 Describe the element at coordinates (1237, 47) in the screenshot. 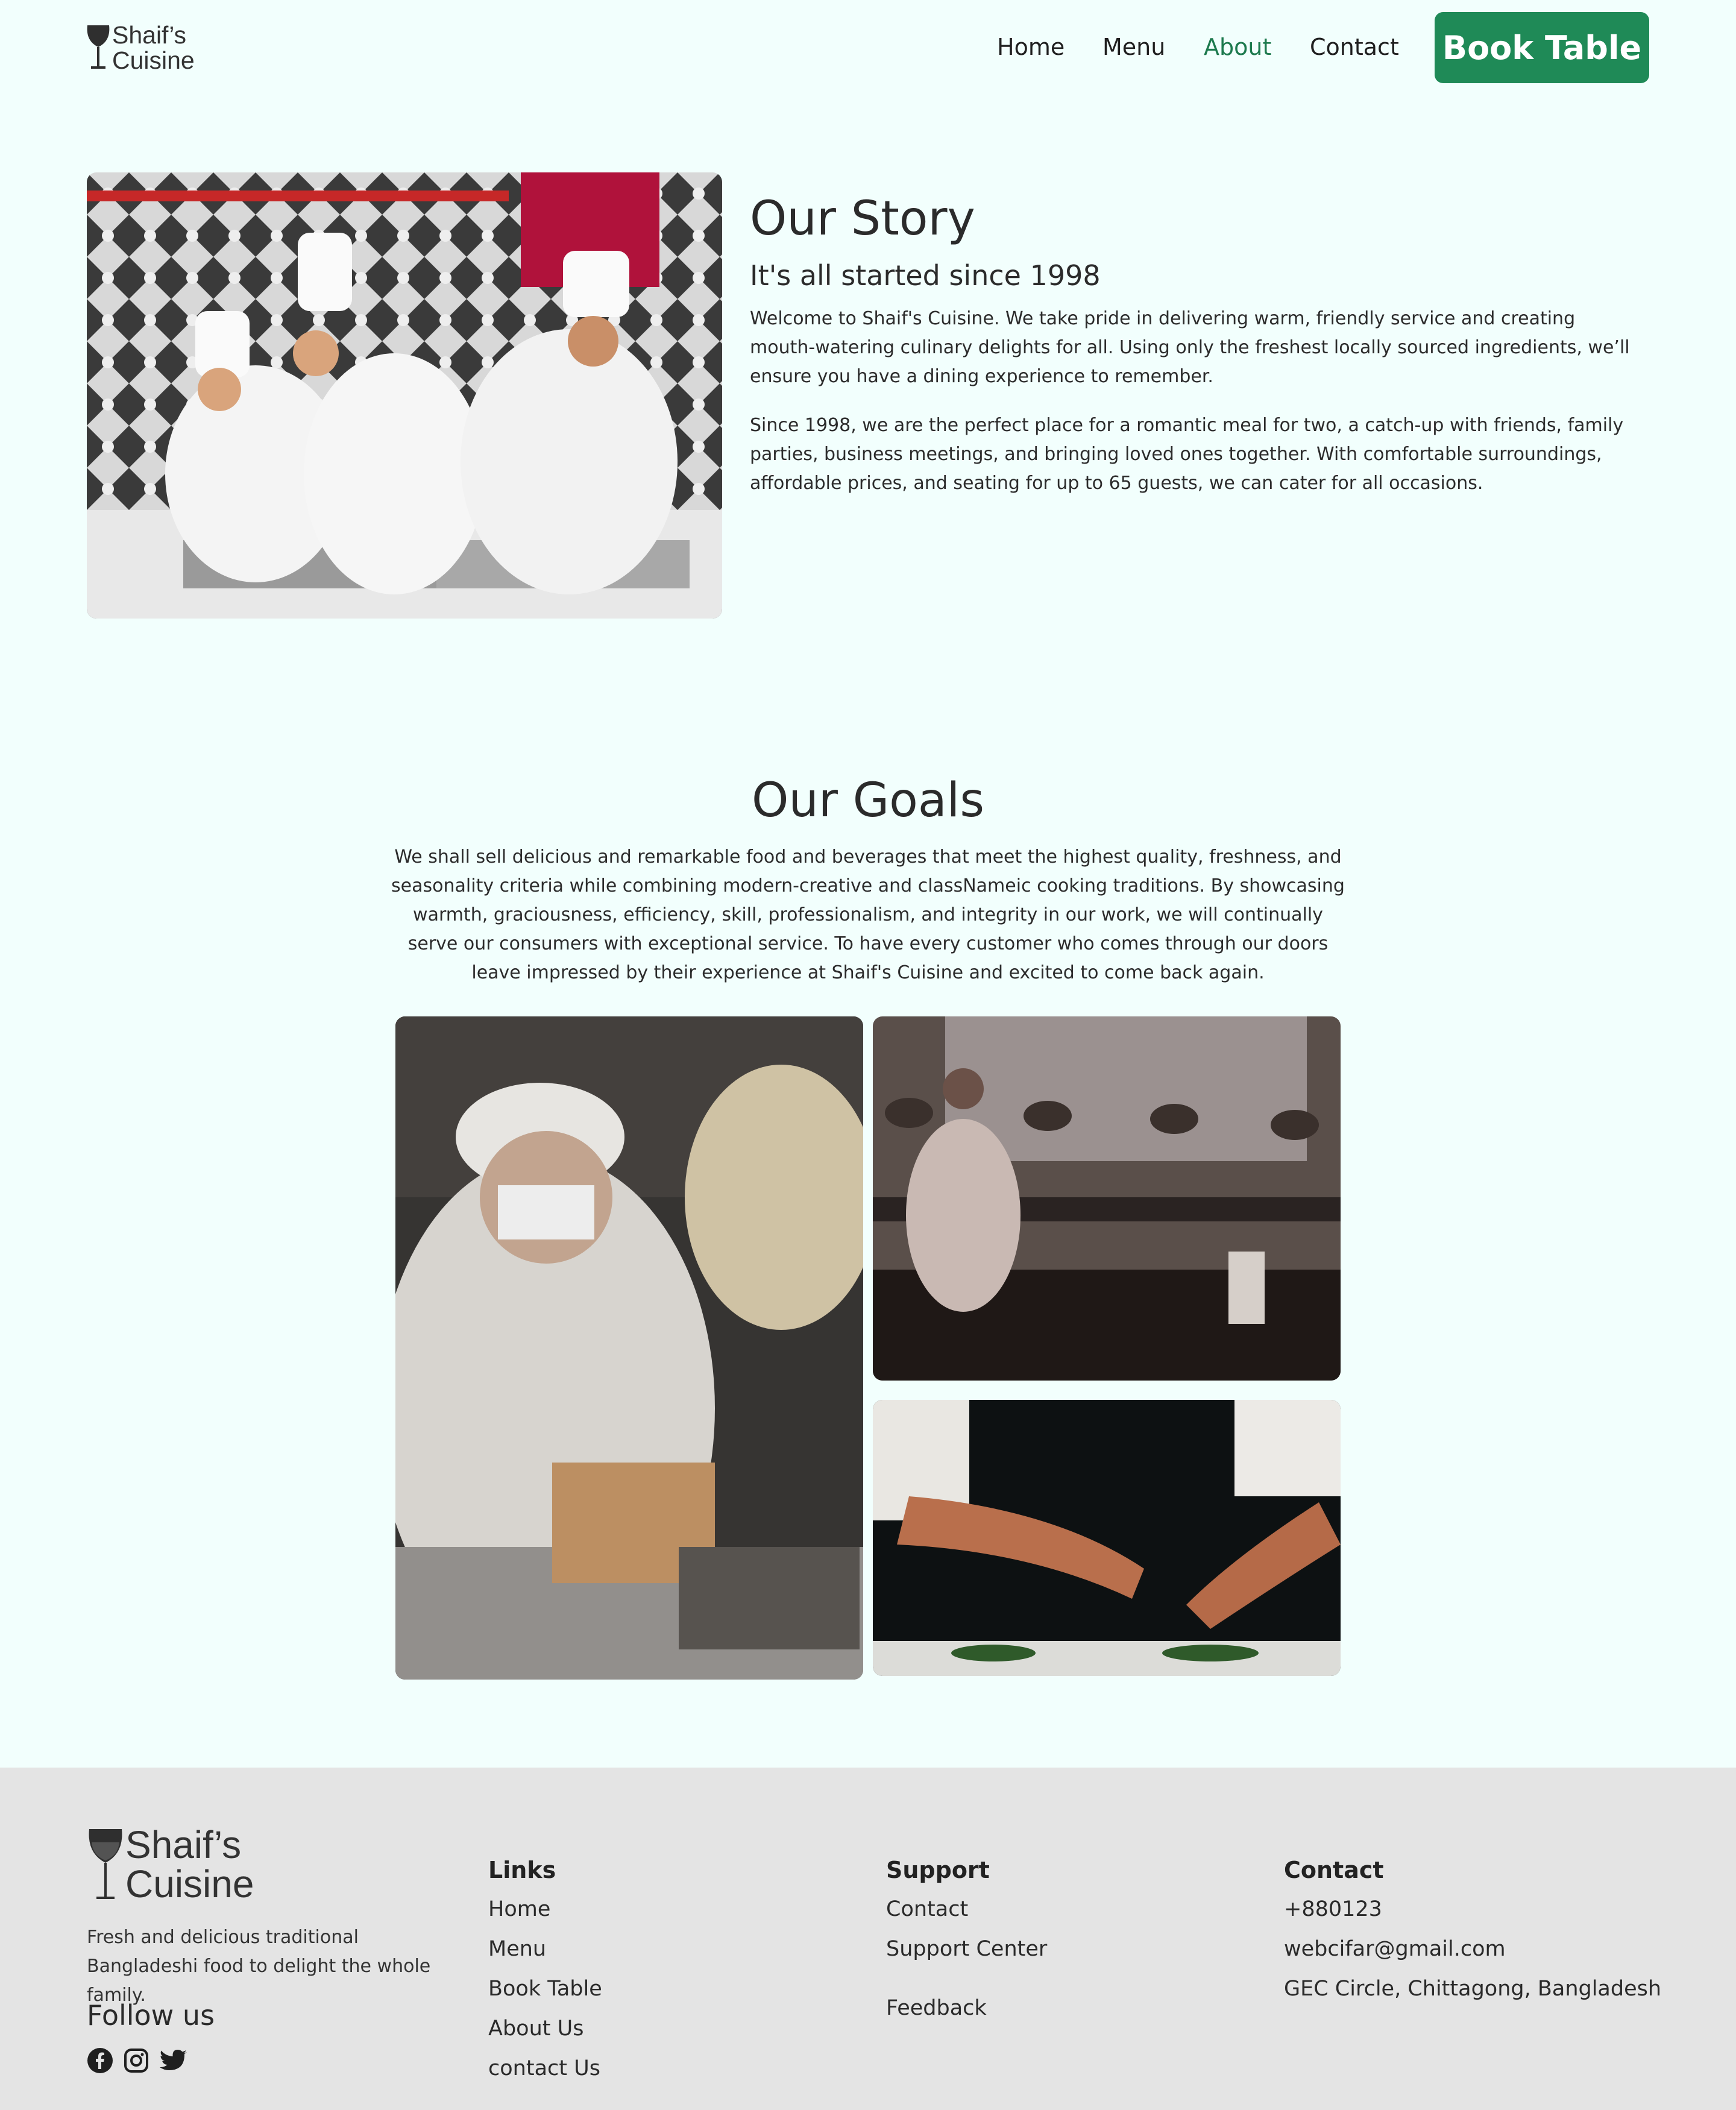

I see `nav-about: About` at that location.